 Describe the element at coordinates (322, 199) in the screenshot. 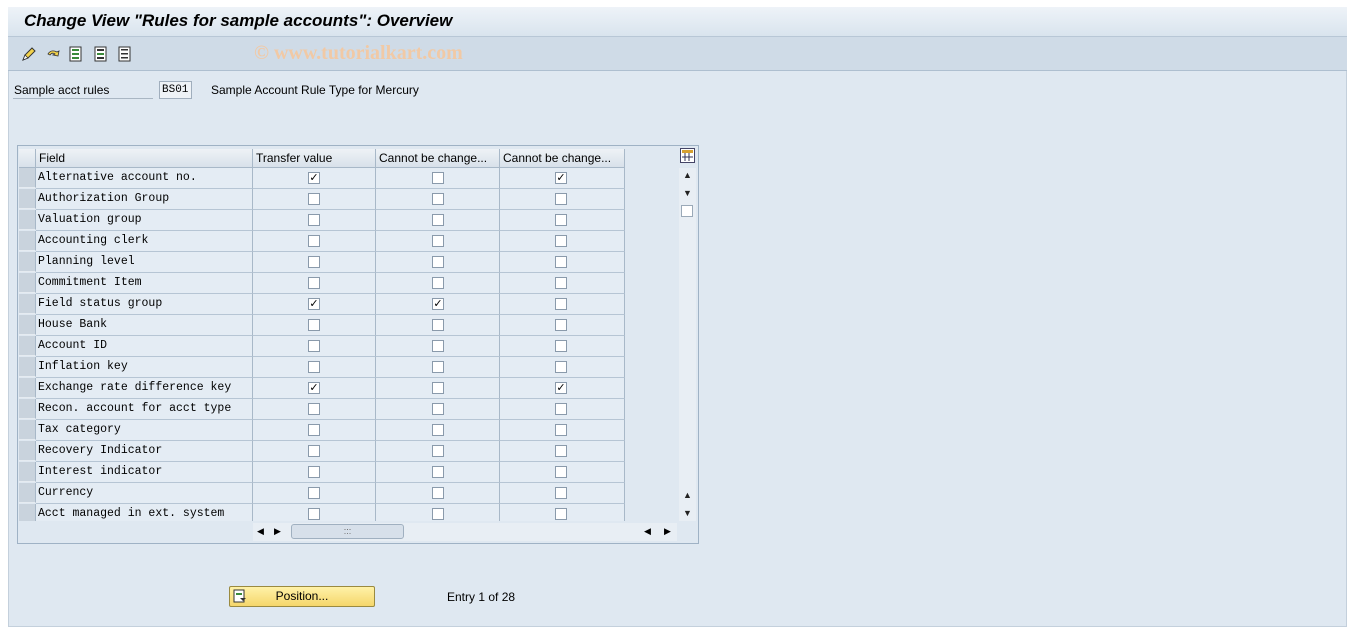

I see `table-row: Authorization Group` at that location.